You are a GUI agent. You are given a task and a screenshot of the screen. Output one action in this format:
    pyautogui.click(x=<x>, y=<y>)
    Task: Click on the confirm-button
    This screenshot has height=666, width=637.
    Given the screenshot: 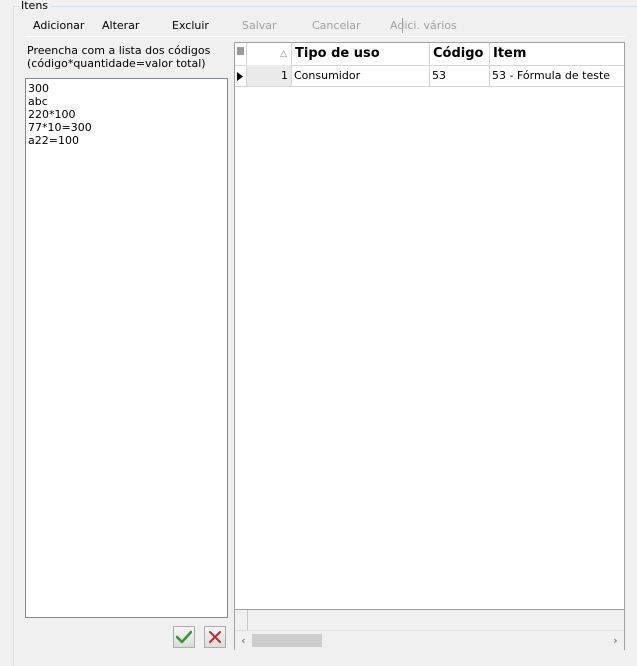 What is the action you would take?
    pyautogui.click(x=184, y=637)
    